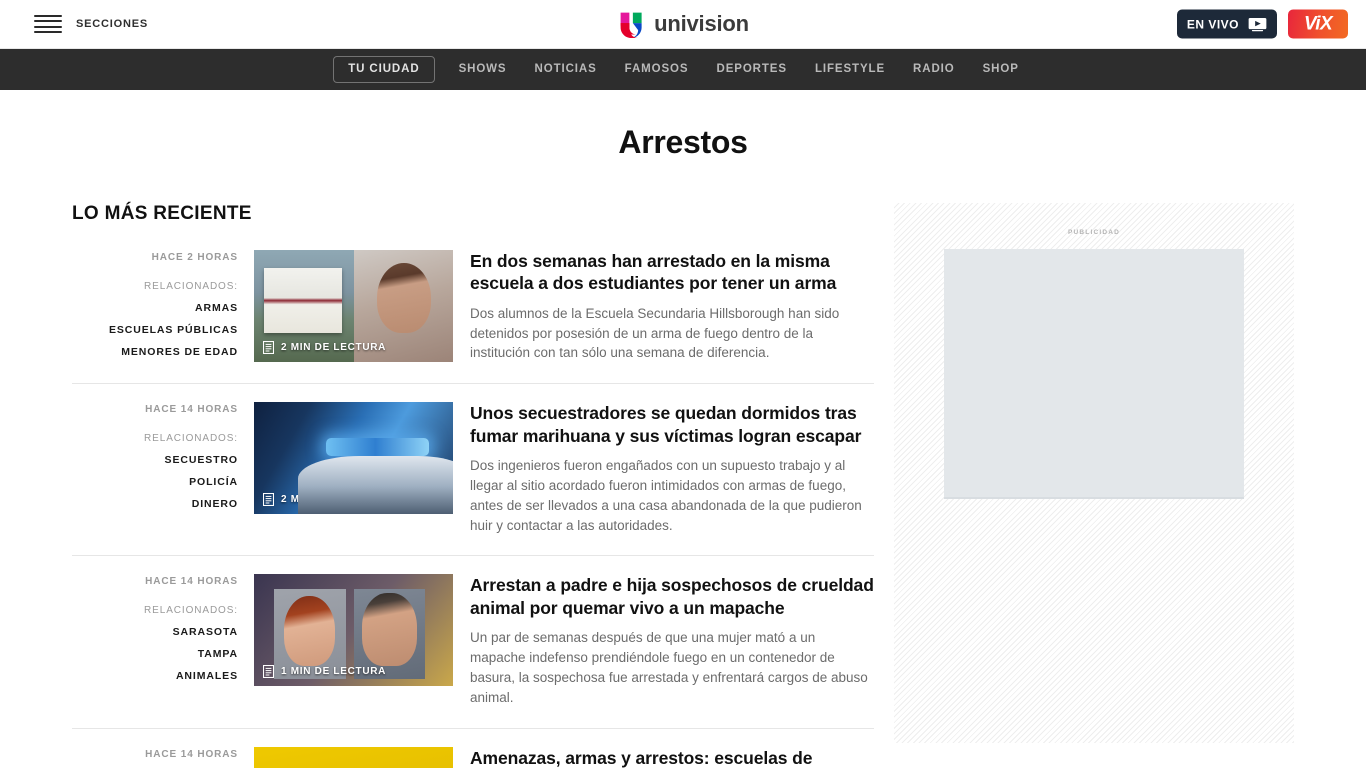 This screenshot has width=1366, height=768. I want to click on article-tag: SARASOTA, so click(155, 632).